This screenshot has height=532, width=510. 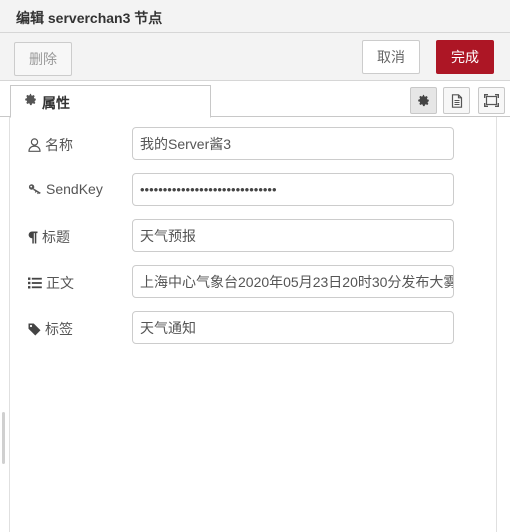 I want to click on done-button: 完成, so click(x=465, y=57).